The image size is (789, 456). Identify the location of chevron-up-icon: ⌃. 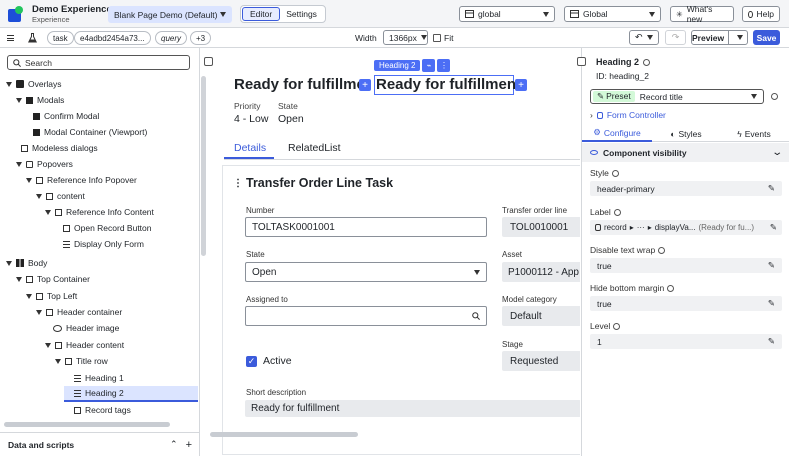
(174, 444).